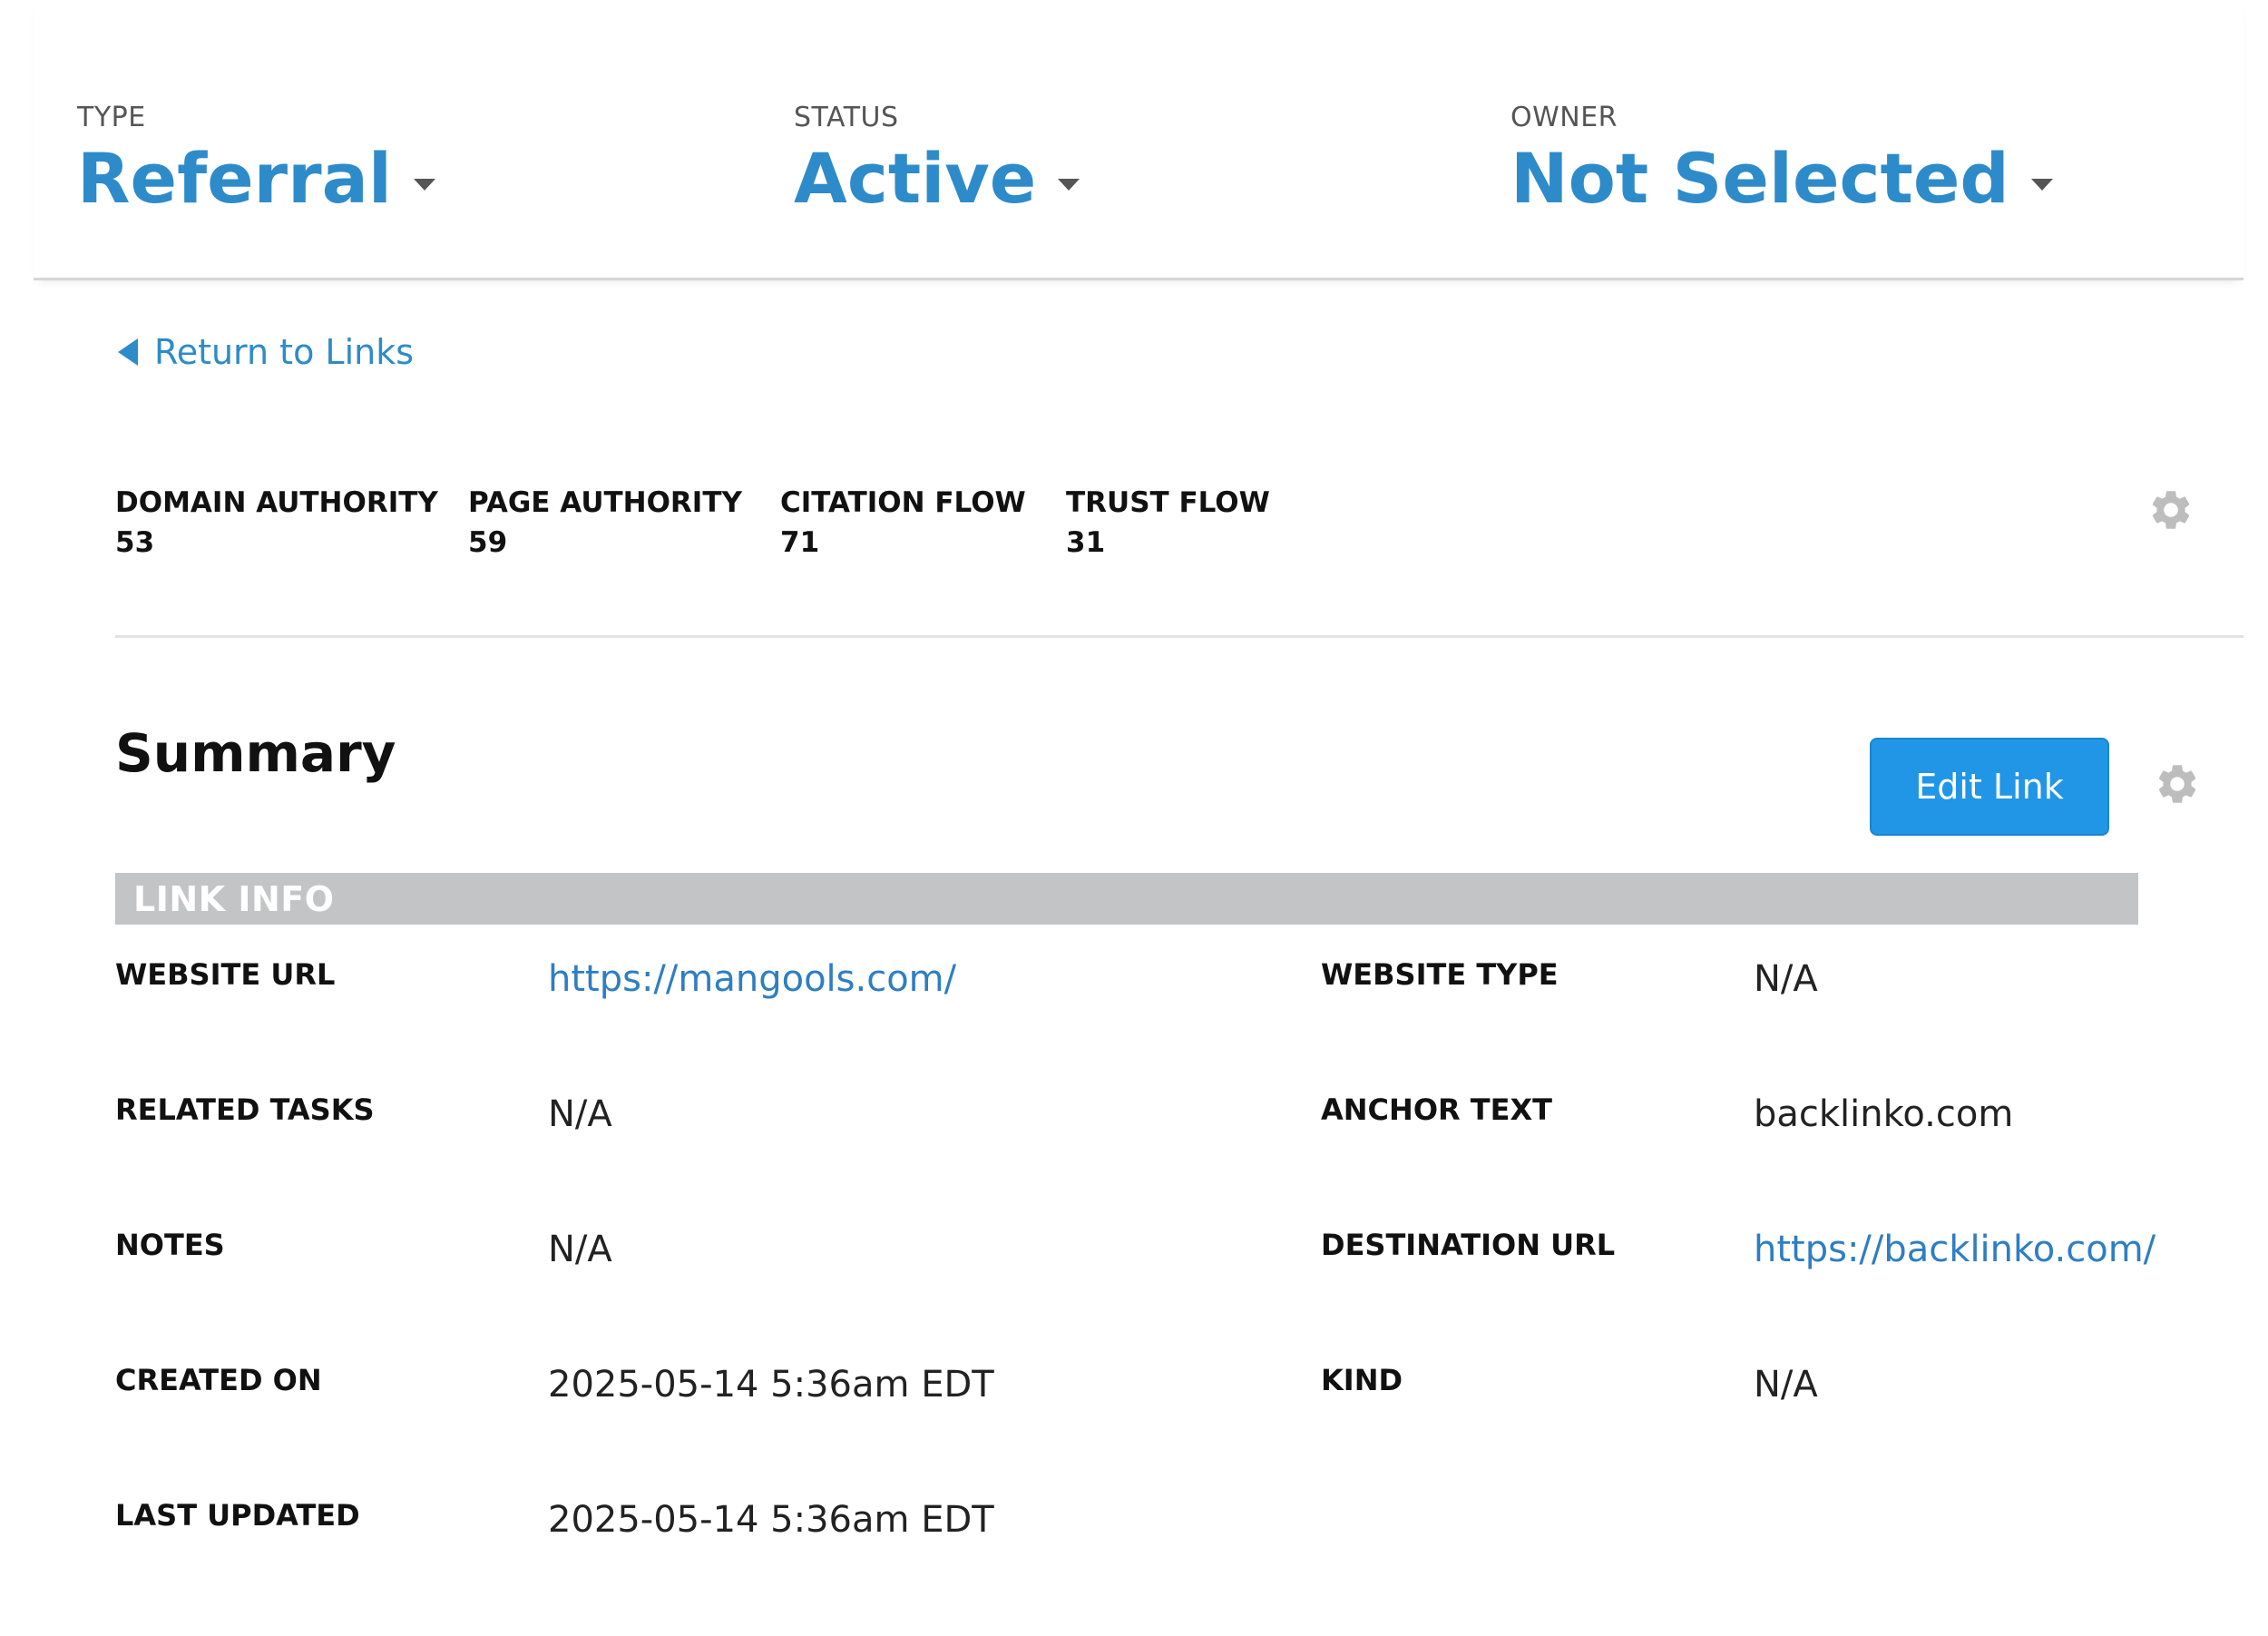 The height and width of the screenshot is (1636, 2268). What do you see at coordinates (605, 522) in the screenshot?
I see `metric-page-authority: PAGE AUTHORITY 59` at bounding box center [605, 522].